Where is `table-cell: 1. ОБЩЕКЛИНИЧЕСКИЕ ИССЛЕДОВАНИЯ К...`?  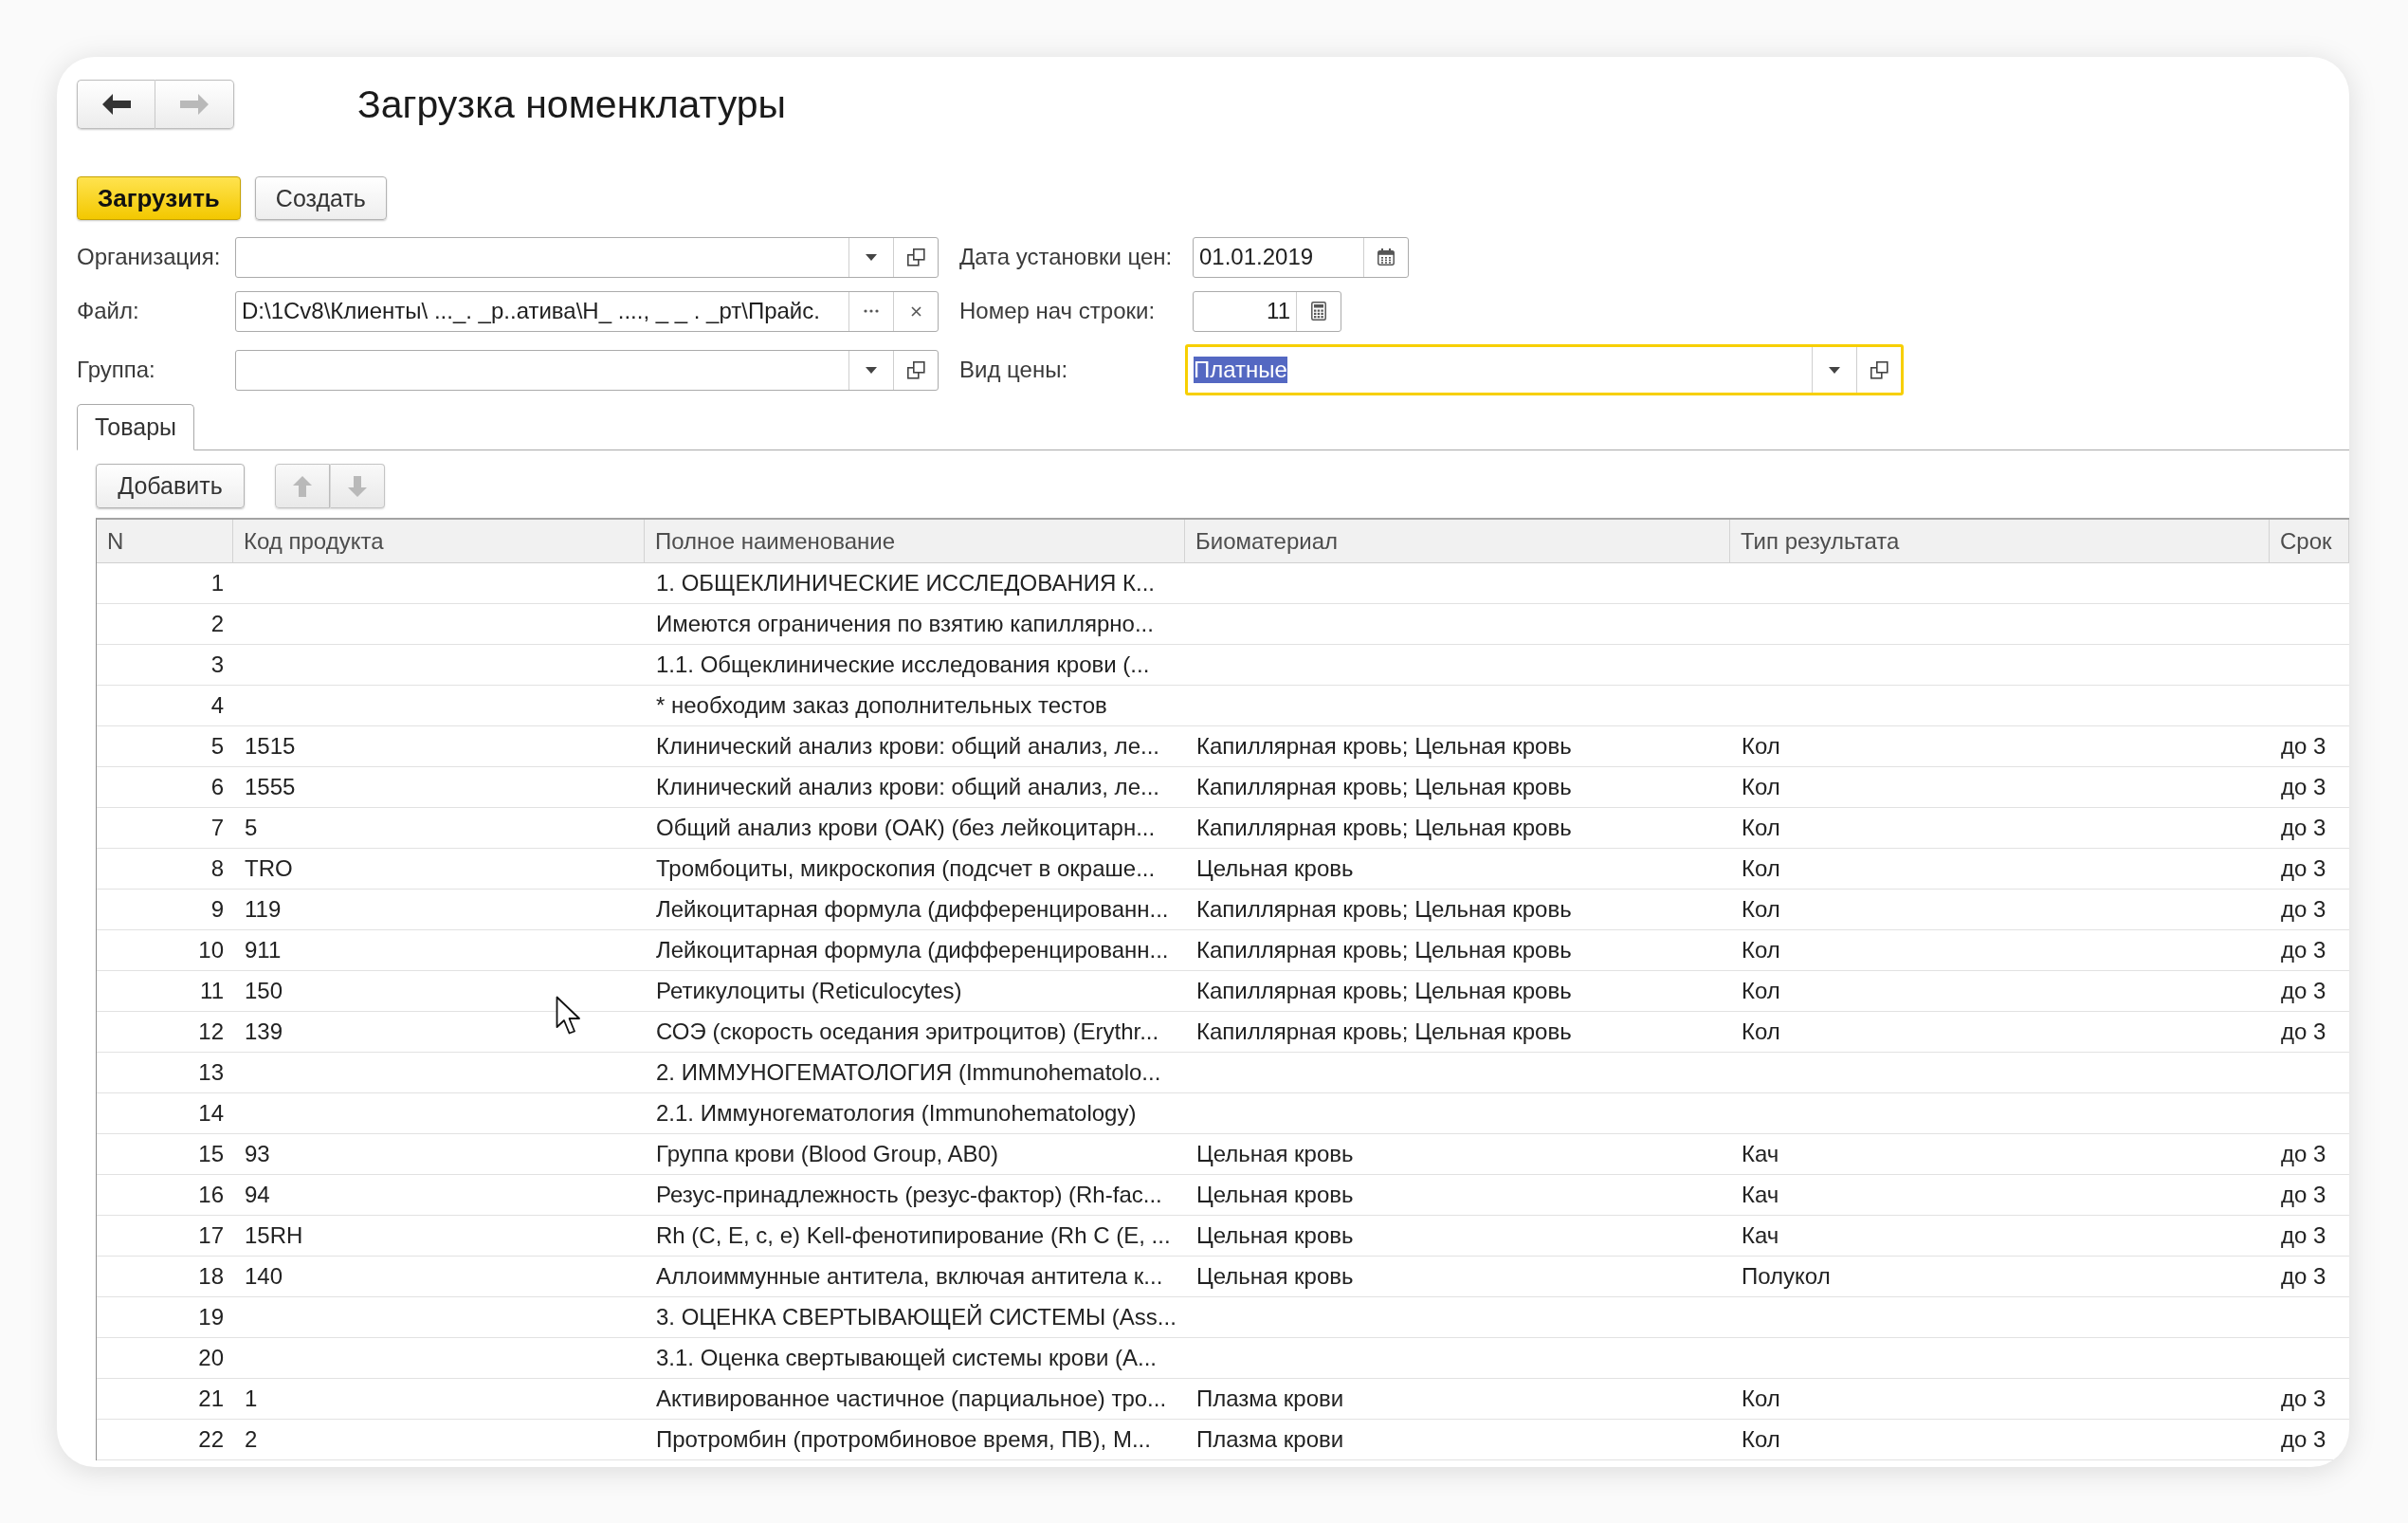 table-cell: 1. ОБЩЕКЛИНИЧЕСКИЕ ИССЛЕДОВАНИЯ К... is located at coordinates (905, 583).